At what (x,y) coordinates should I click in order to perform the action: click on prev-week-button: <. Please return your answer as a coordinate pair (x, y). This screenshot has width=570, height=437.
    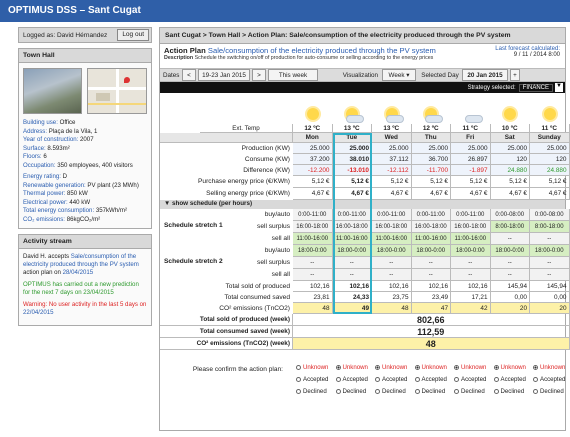
    Looking at the image, I should click on (189, 75).